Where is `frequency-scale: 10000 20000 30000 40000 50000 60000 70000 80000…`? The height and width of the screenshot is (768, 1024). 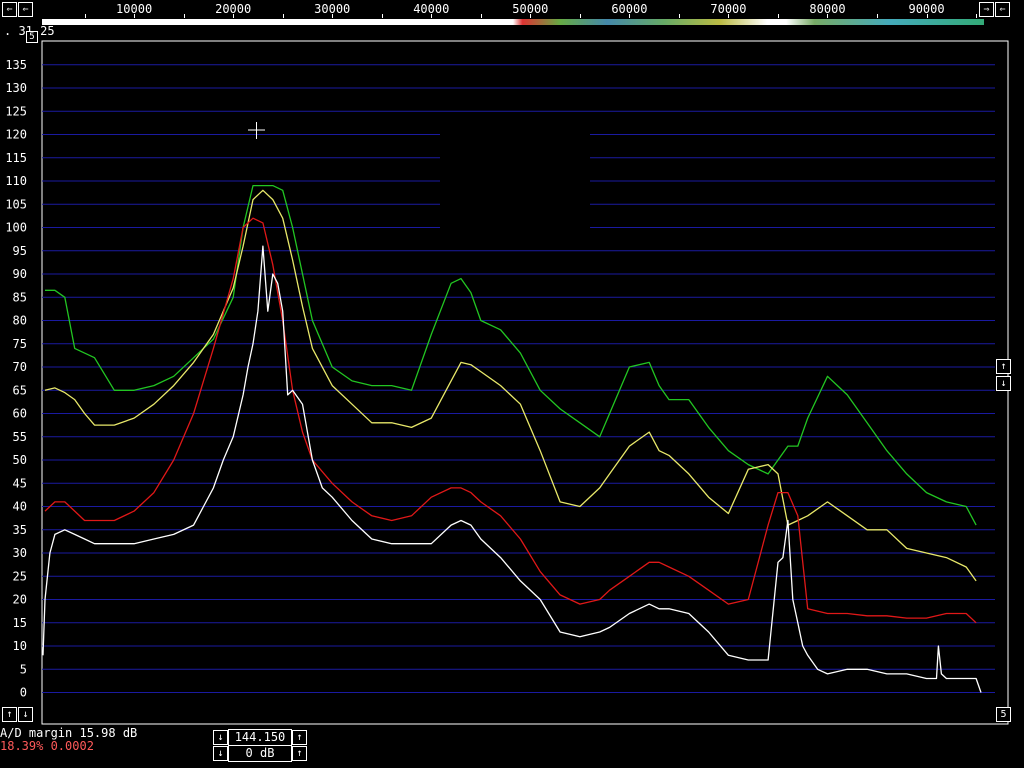 frequency-scale: 10000 20000 30000 40000 50000 60000 70000 80000… is located at coordinates (513, 9).